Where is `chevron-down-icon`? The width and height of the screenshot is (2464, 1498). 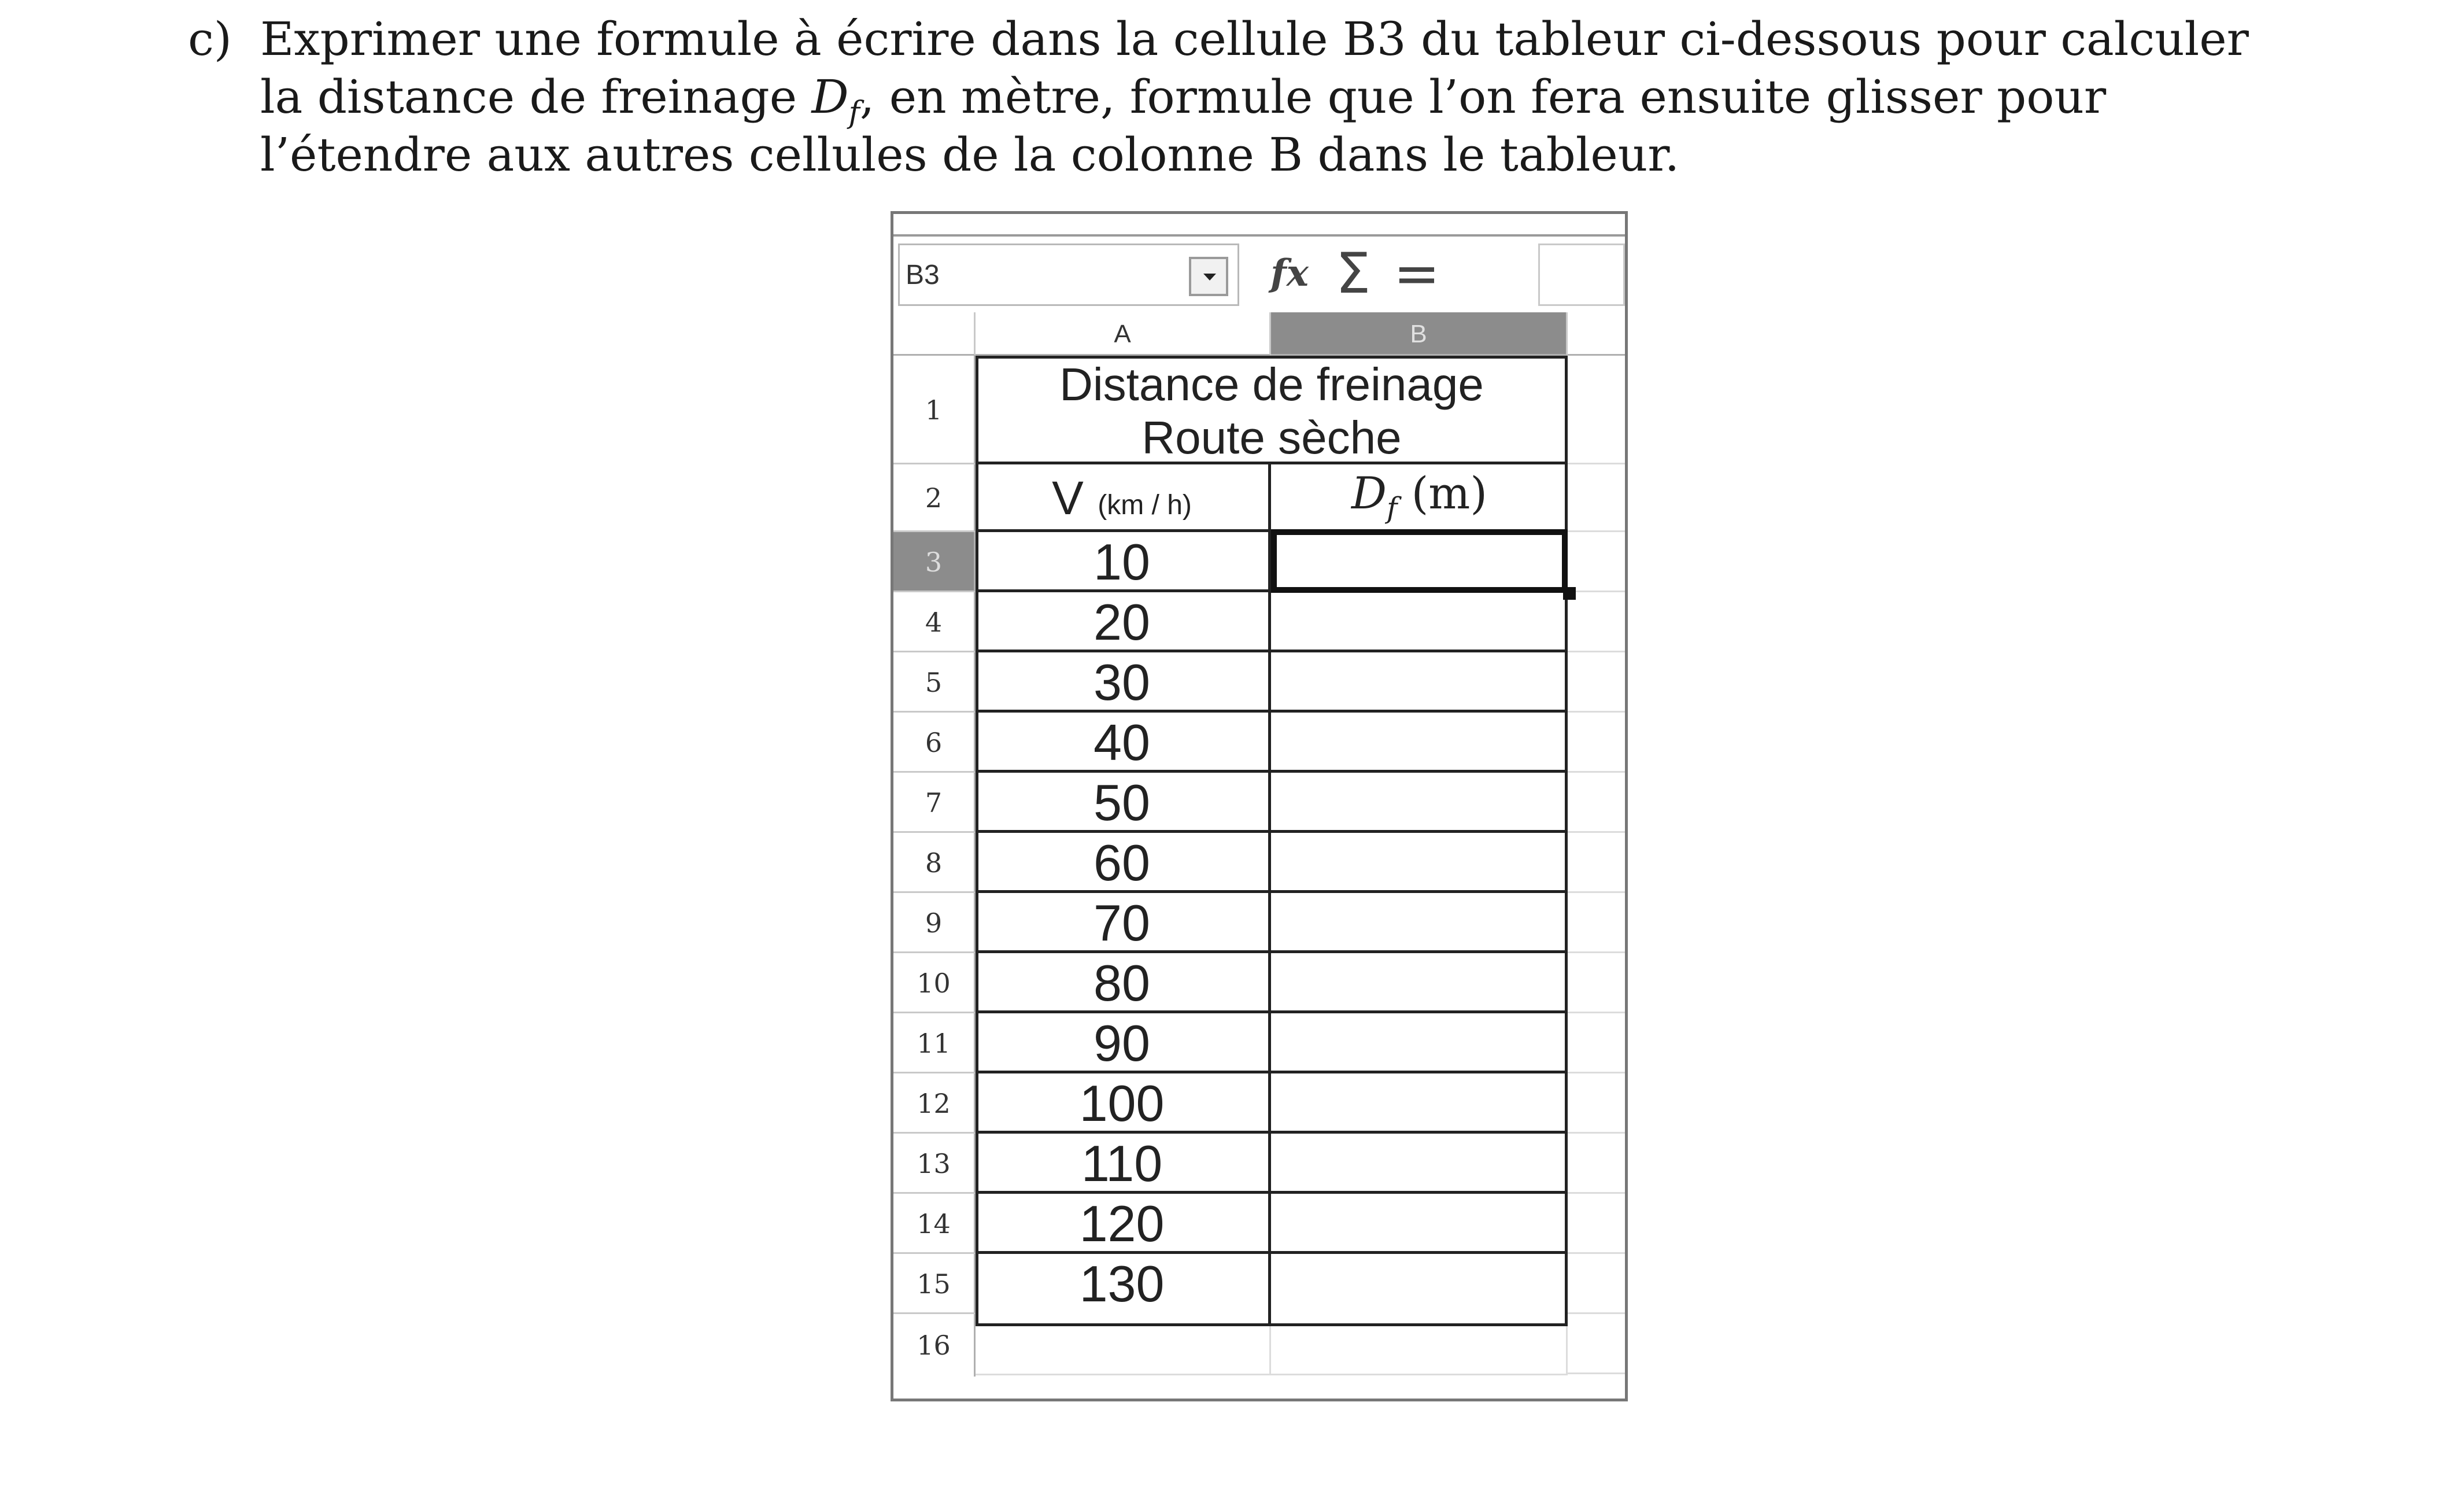
chevron-down-icon is located at coordinates (1208, 276).